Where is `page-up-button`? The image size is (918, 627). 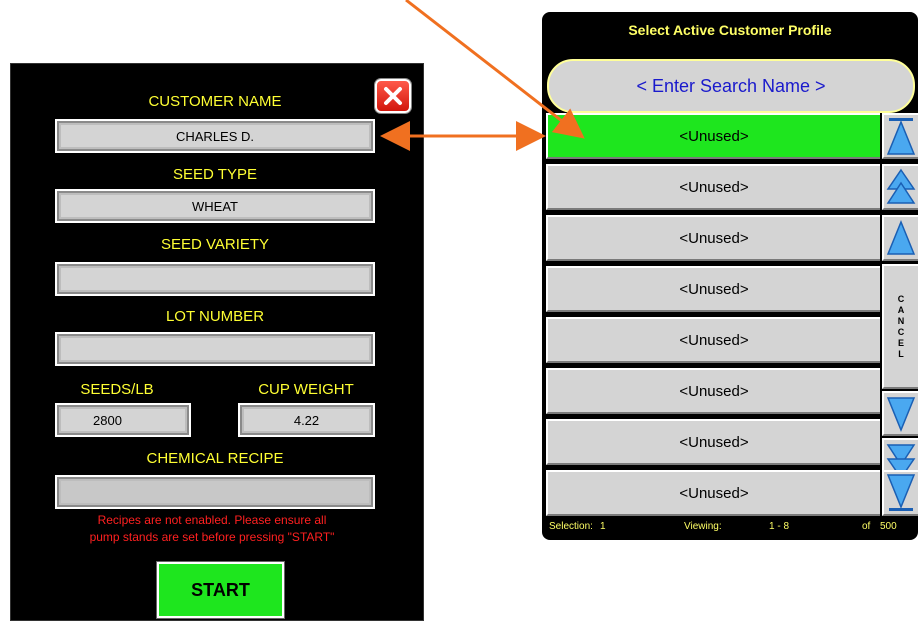
page-up-button is located at coordinates (900, 187).